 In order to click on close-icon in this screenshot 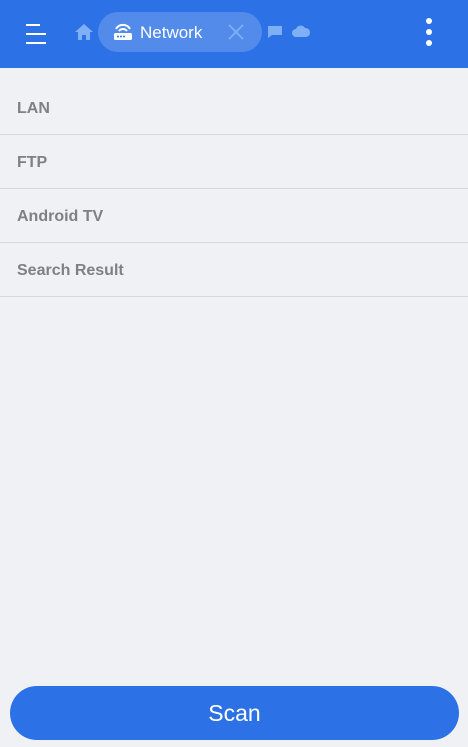, I will do `click(236, 32)`.